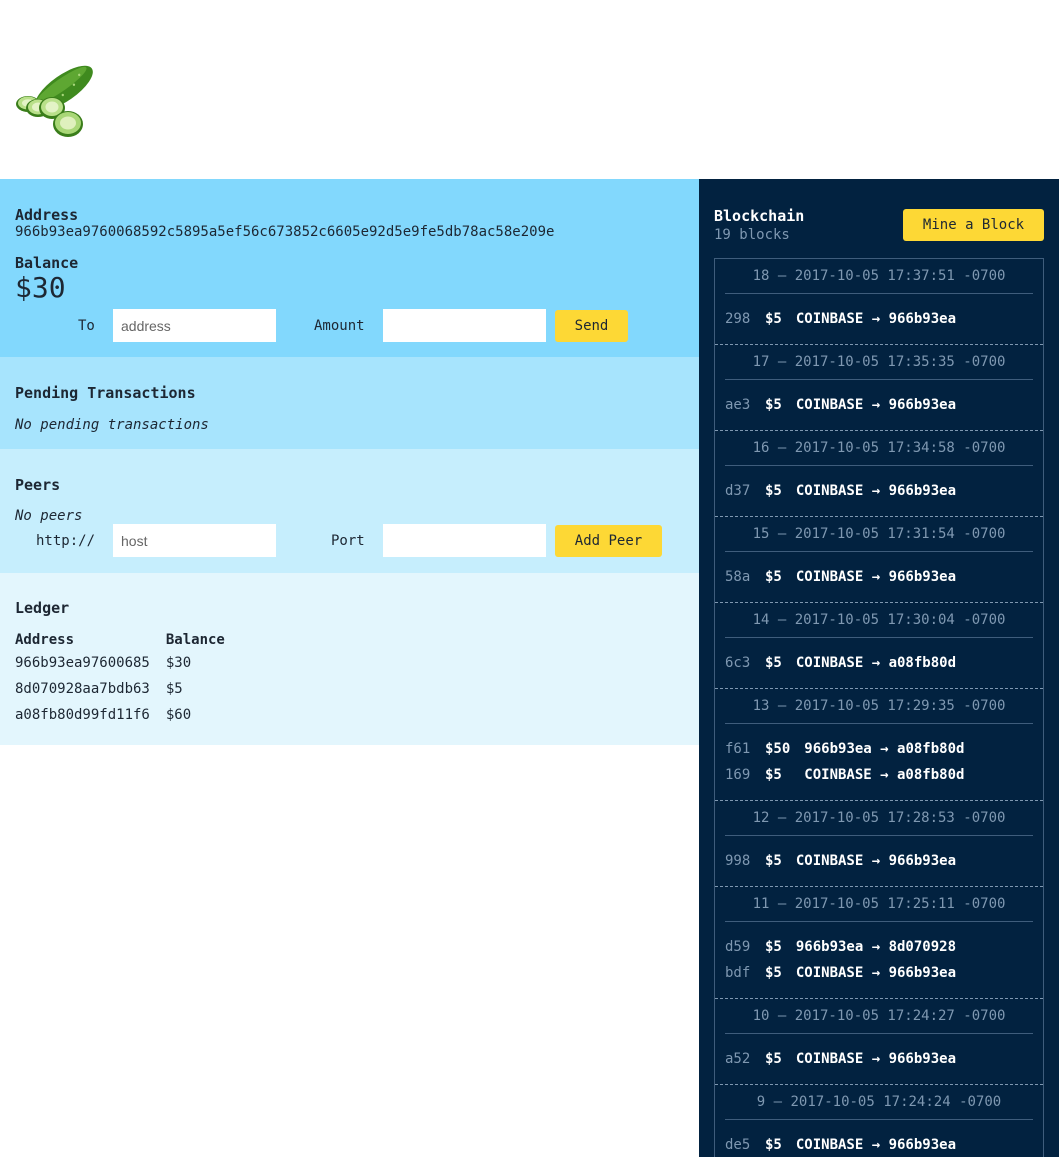 The height and width of the screenshot is (1157, 1059). I want to click on transaction-row: 998 $5 COINBASE → 966b93ea, so click(879, 861).